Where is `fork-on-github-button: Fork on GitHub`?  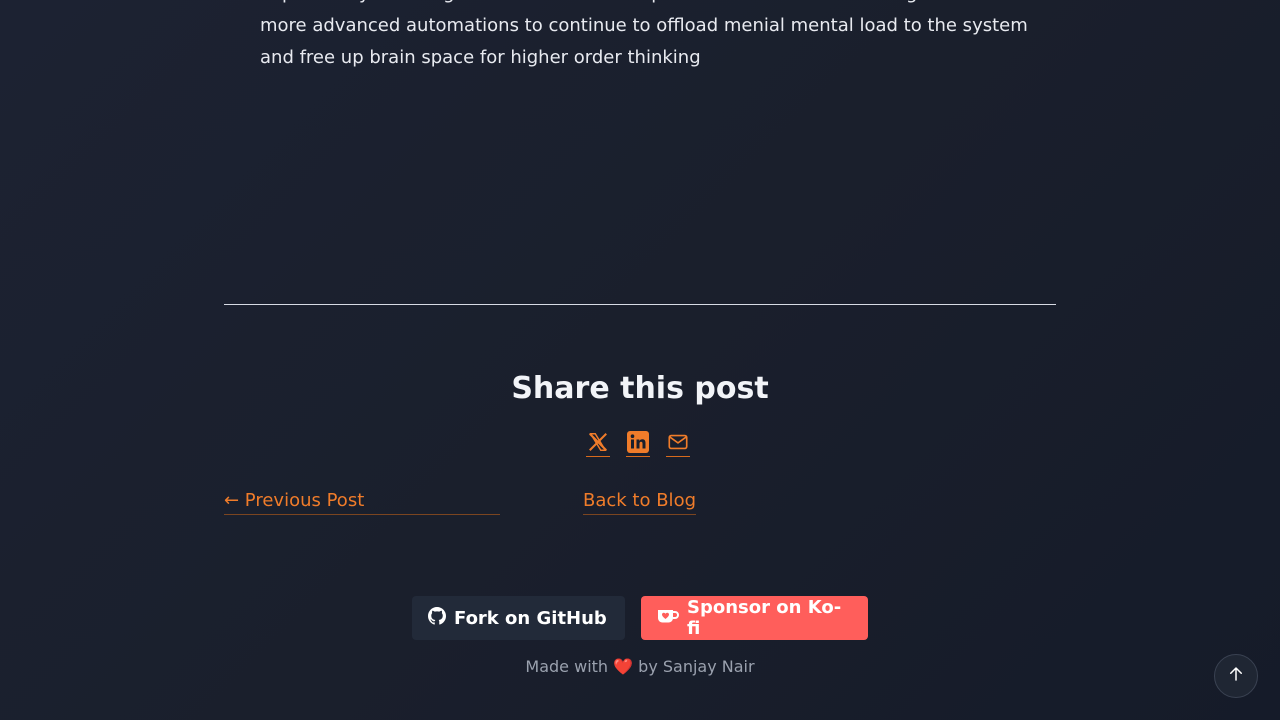 fork-on-github-button: Fork on GitHub is located at coordinates (518, 618).